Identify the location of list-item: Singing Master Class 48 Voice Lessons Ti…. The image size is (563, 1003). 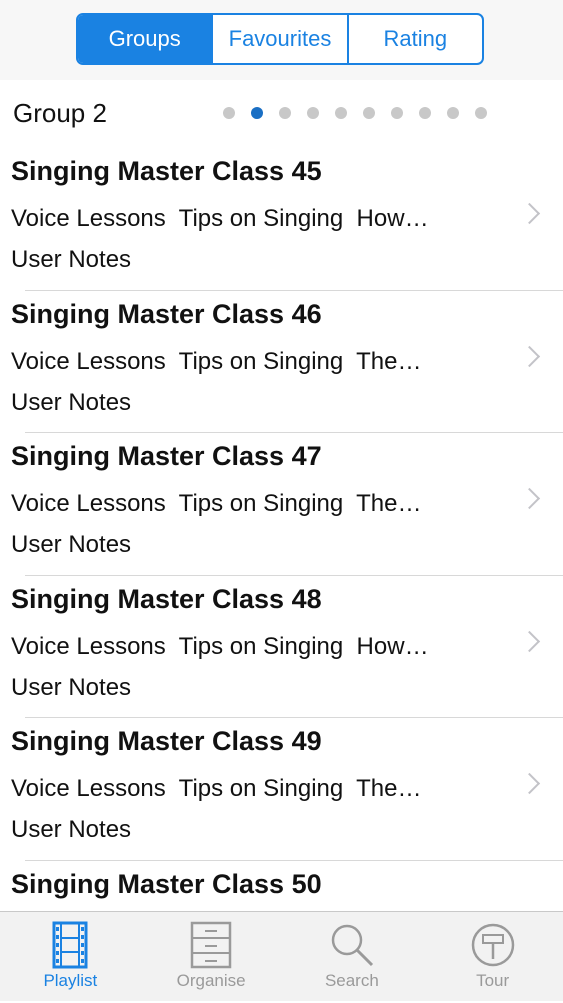
(281, 647).